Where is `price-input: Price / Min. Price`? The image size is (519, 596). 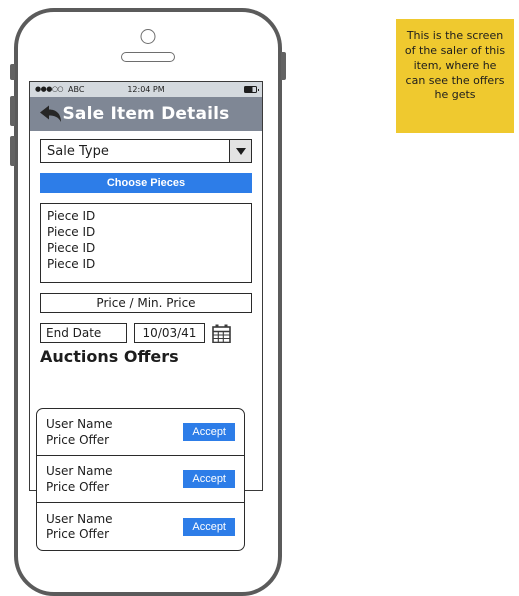 price-input: Price / Min. Price is located at coordinates (146, 303).